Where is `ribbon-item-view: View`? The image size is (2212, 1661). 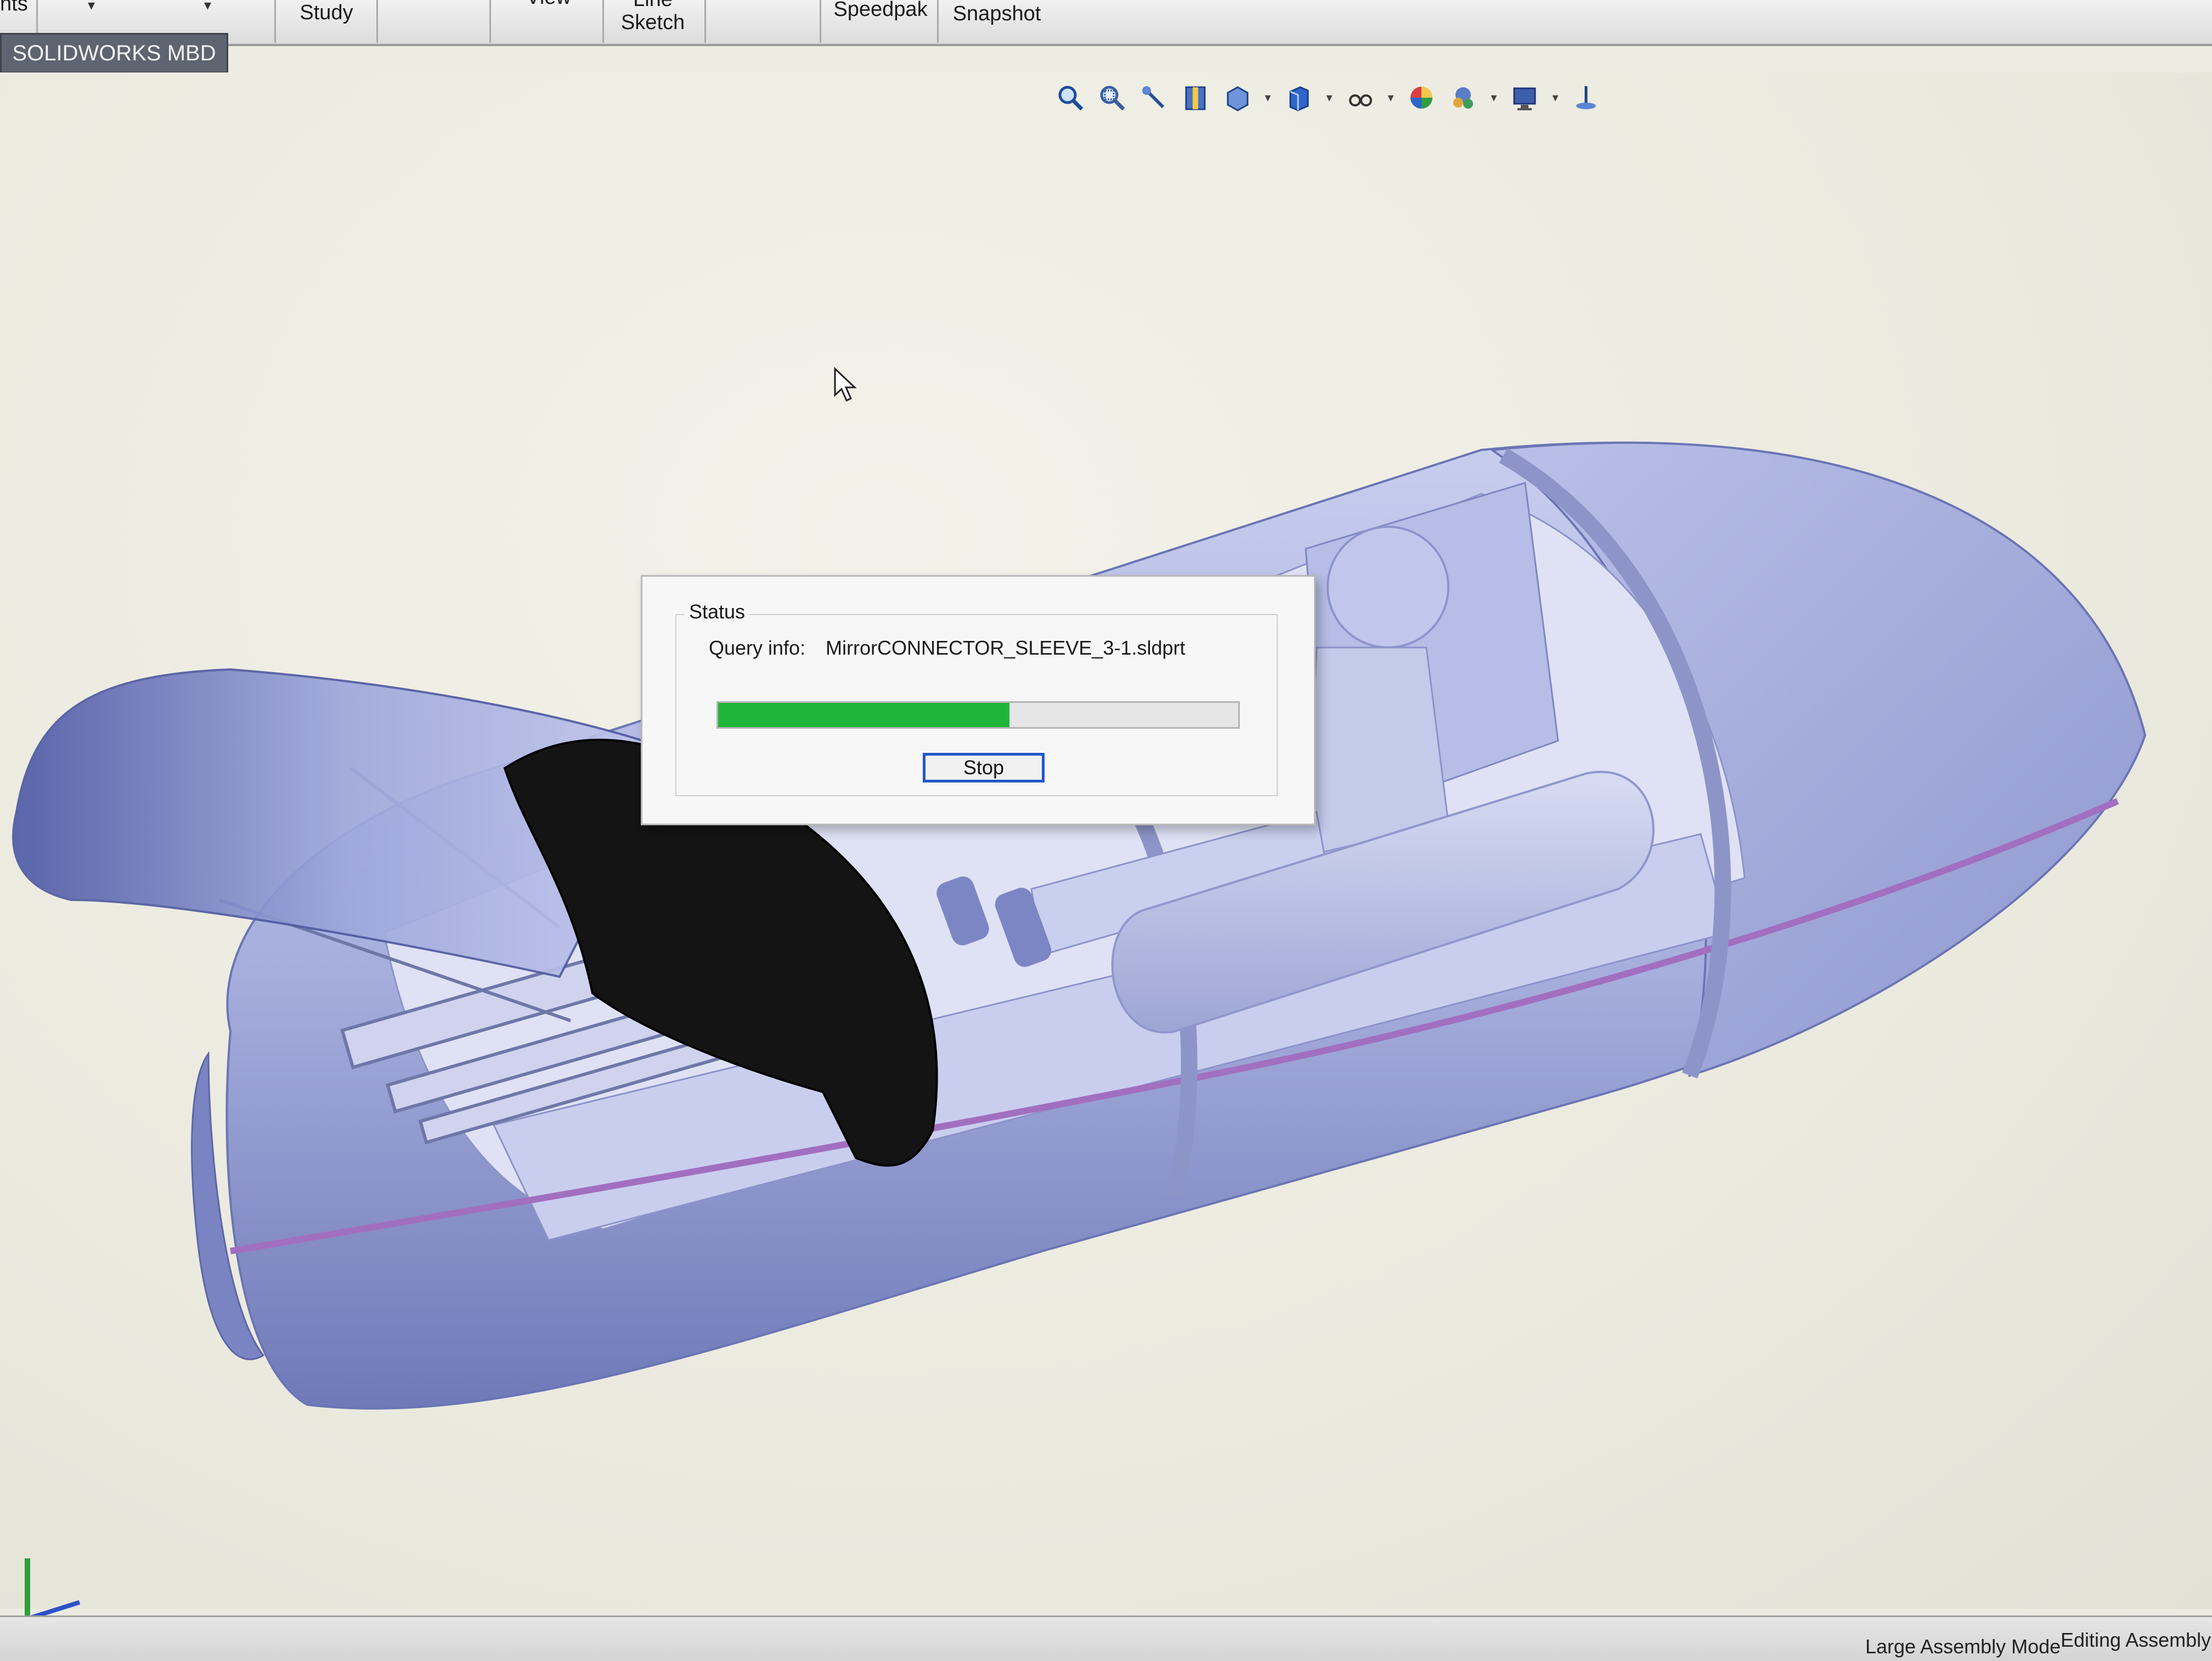
ribbon-item-view: View is located at coordinates (548, 15).